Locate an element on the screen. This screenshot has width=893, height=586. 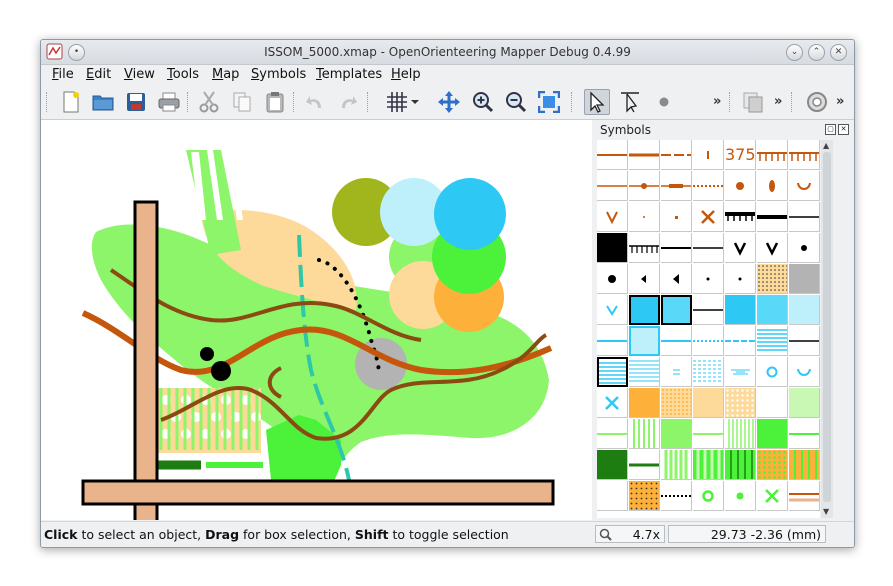
symbols-scrollbar: ▲ ▼ is located at coordinates (827, 329).